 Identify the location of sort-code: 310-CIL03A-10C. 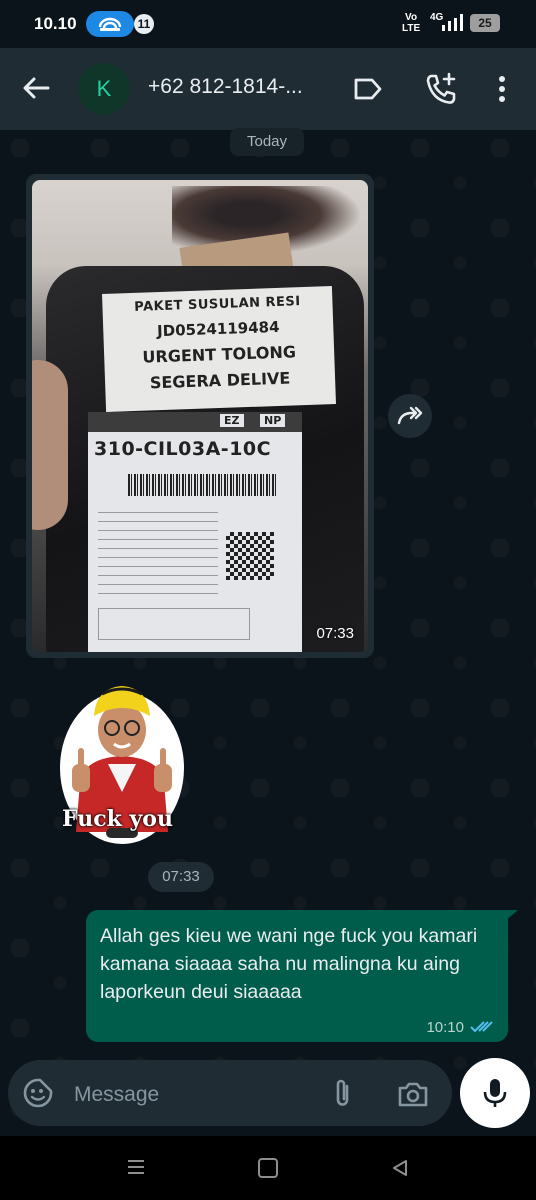
(183, 449).